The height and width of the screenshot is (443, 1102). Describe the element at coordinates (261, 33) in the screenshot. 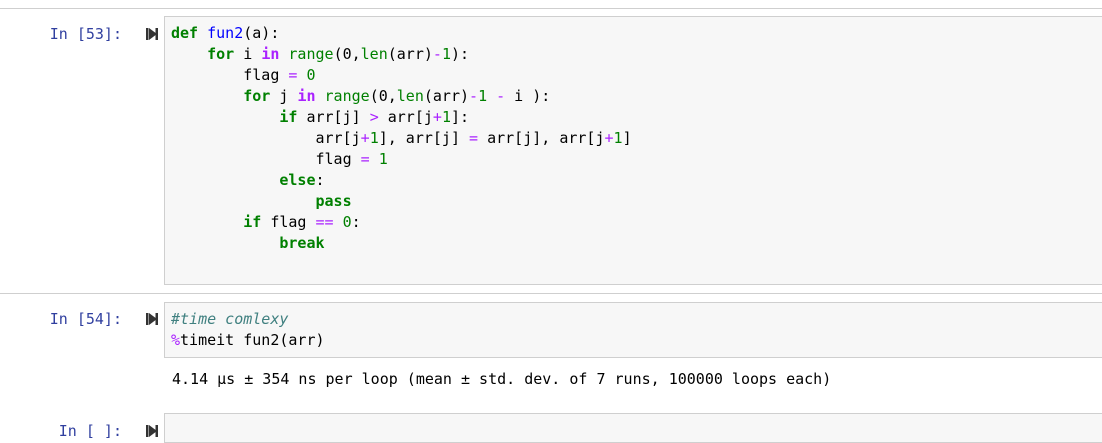

I see `code-token: (a):` at that location.